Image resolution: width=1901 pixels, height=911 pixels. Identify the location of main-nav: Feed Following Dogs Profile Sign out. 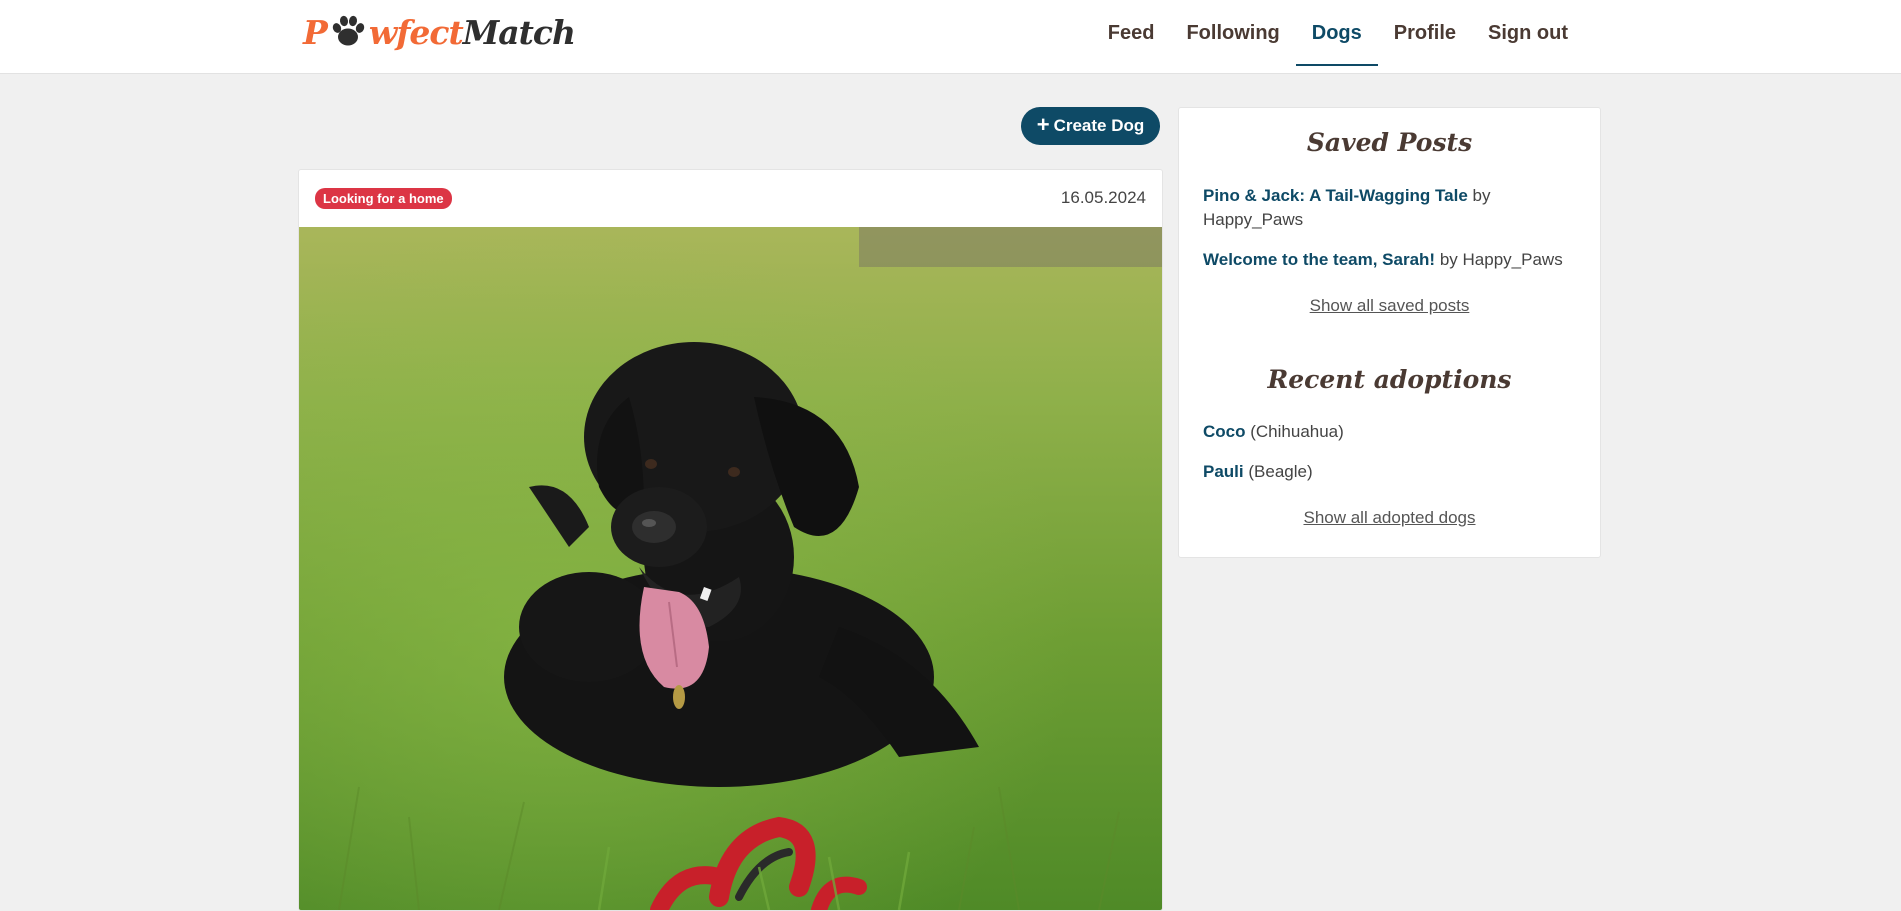
(1338, 33).